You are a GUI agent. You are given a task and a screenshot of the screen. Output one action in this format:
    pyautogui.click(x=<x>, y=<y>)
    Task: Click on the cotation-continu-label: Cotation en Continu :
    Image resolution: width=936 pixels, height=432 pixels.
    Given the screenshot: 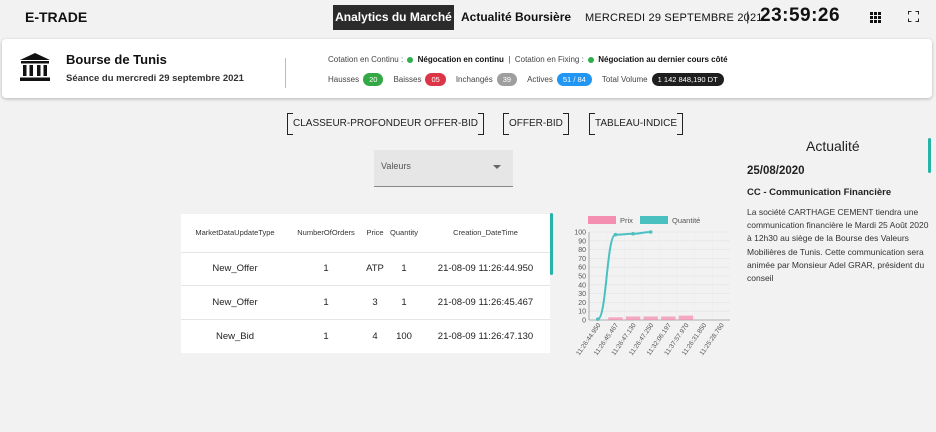 What is the action you would take?
    pyautogui.click(x=366, y=59)
    